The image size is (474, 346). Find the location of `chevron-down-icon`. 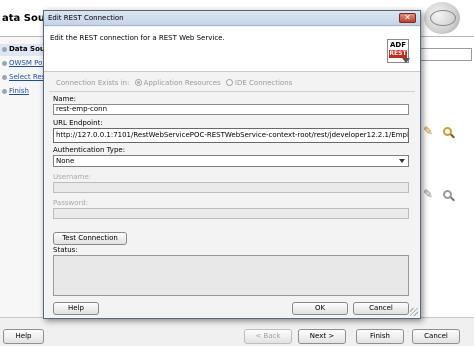

chevron-down-icon is located at coordinates (402, 161).